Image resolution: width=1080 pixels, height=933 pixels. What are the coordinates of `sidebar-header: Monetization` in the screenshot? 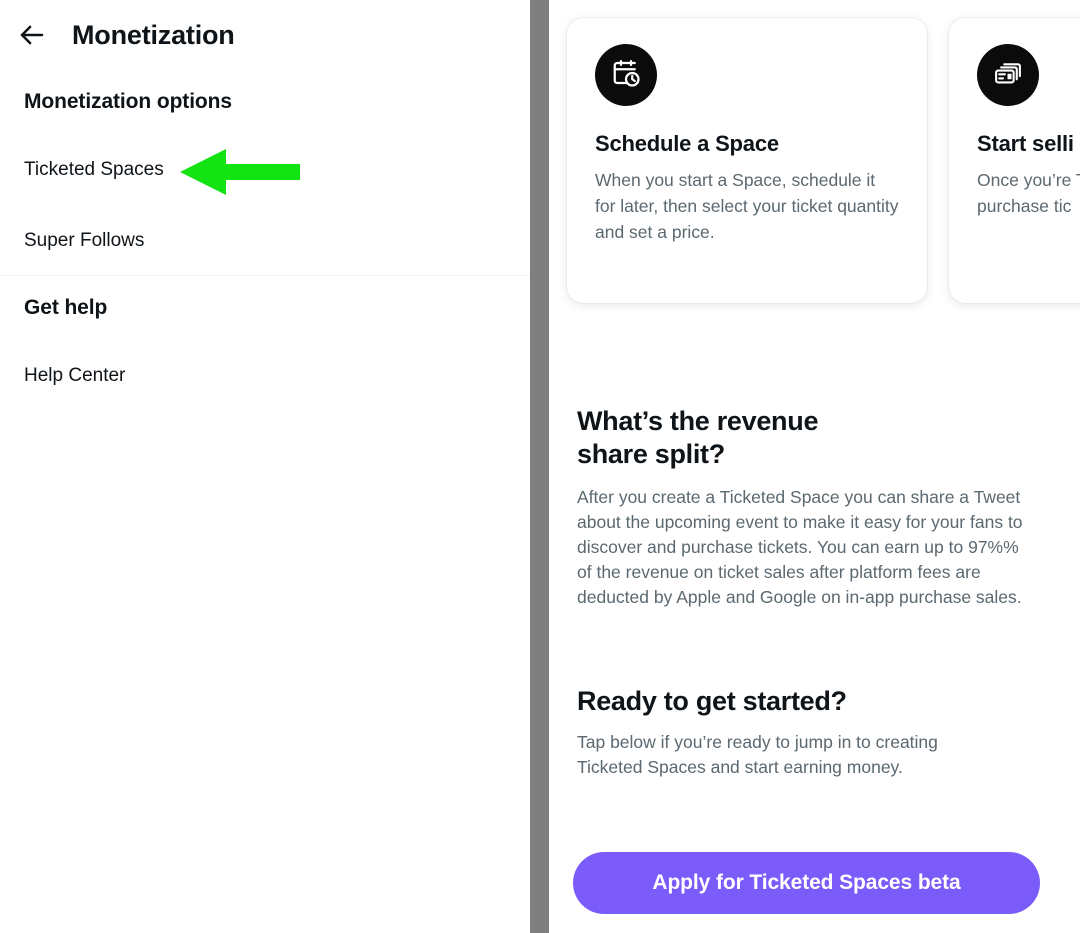 It's located at (265, 35).